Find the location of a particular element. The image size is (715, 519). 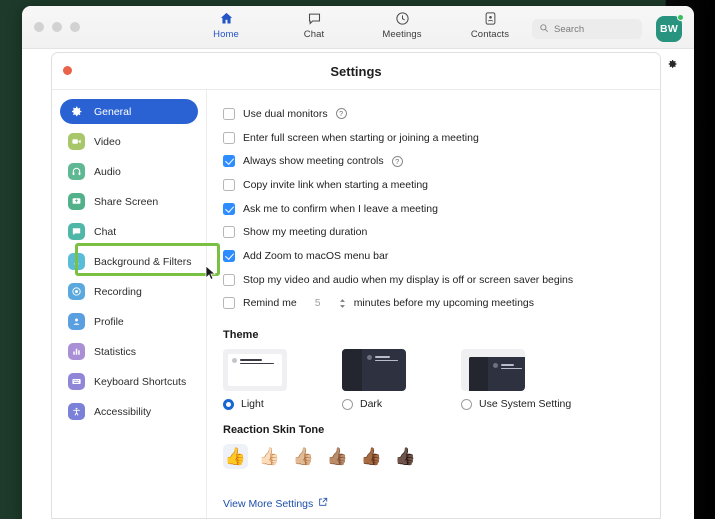

nav-label-chat: Chat is located at coordinates (314, 34).